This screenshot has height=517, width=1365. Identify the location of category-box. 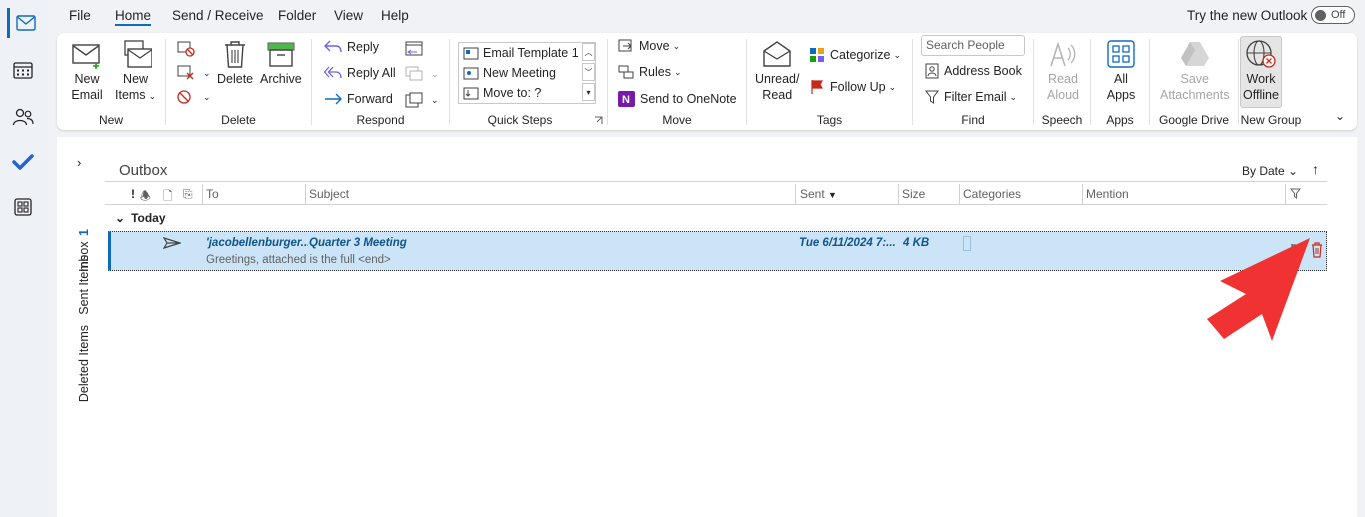
(967, 243).